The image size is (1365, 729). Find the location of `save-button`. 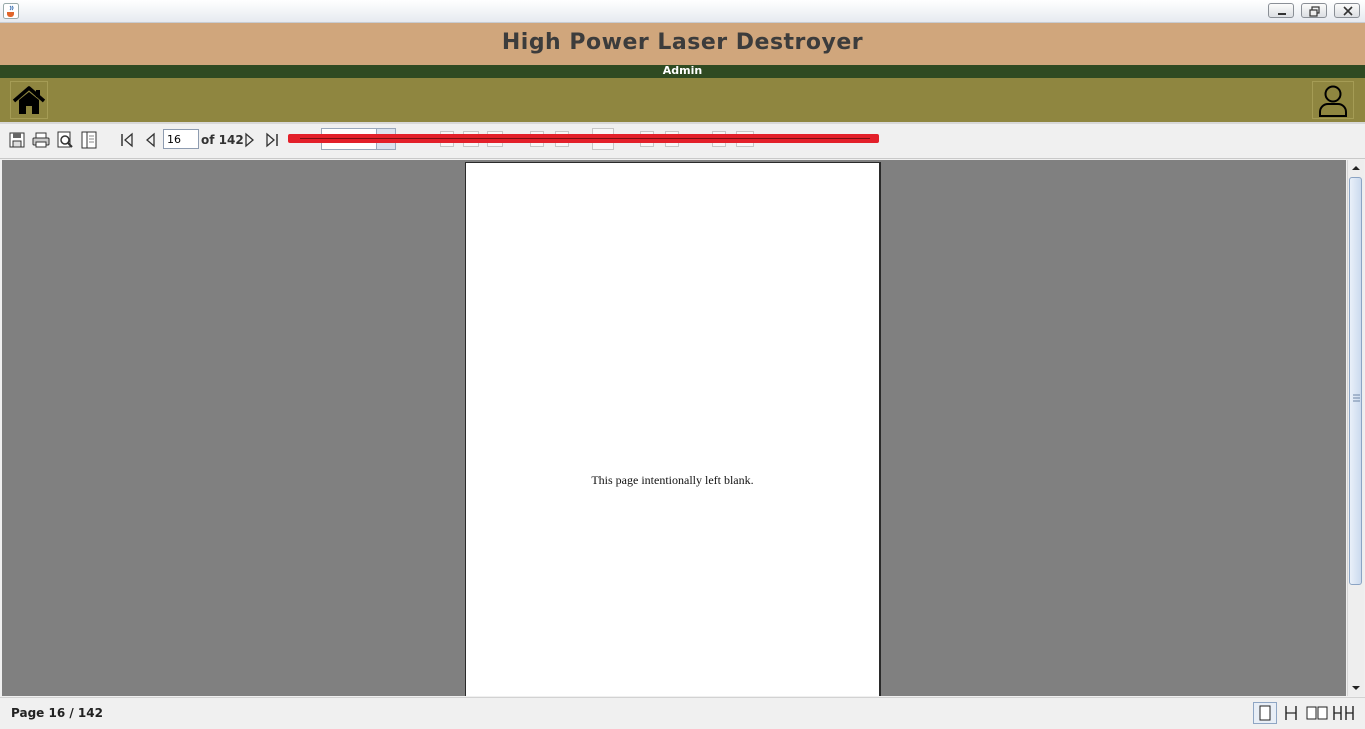

save-button is located at coordinates (17, 140).